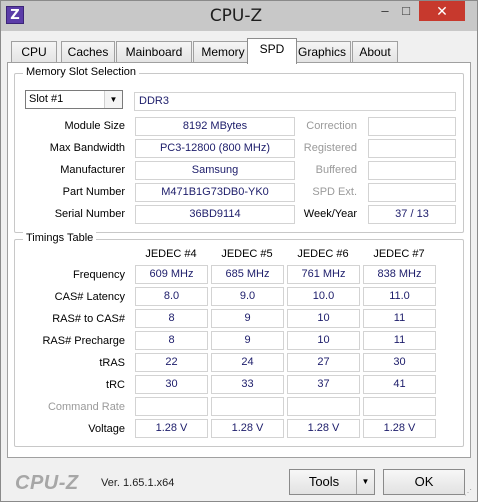  I want to click on slot-select: Slot #1 ▼, so click(74, 99).